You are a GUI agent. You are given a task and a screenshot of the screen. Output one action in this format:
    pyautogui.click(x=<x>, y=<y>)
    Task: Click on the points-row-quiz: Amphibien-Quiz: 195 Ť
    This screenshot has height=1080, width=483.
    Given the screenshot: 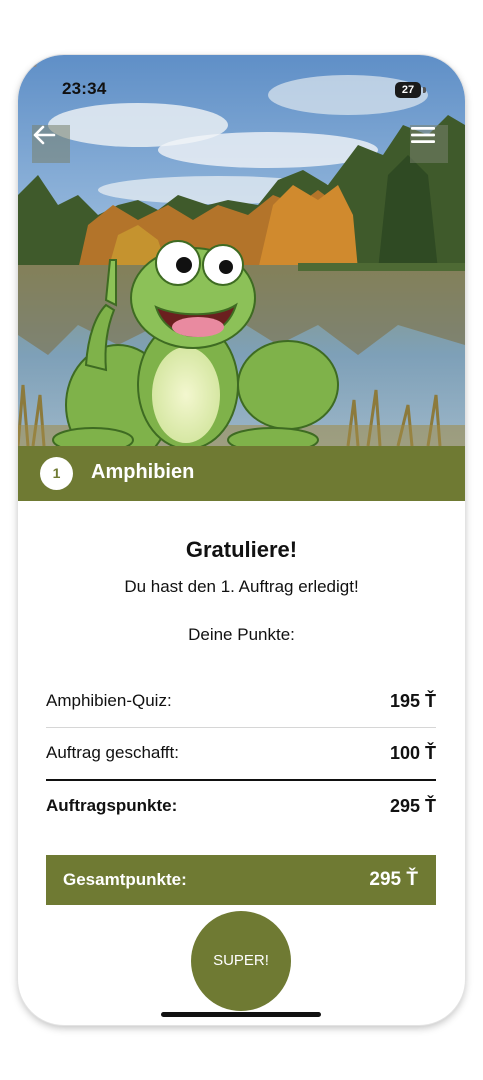 What is the action you would take?
    pyautogui.click(x=241, y=702)
    